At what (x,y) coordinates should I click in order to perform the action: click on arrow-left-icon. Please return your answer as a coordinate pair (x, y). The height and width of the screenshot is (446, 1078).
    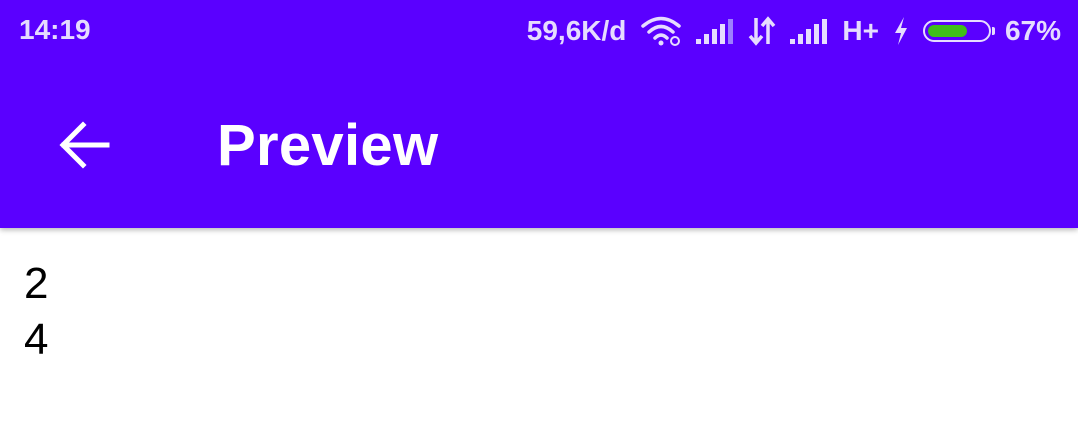
    Looking at the image, I should click on (84, 145).